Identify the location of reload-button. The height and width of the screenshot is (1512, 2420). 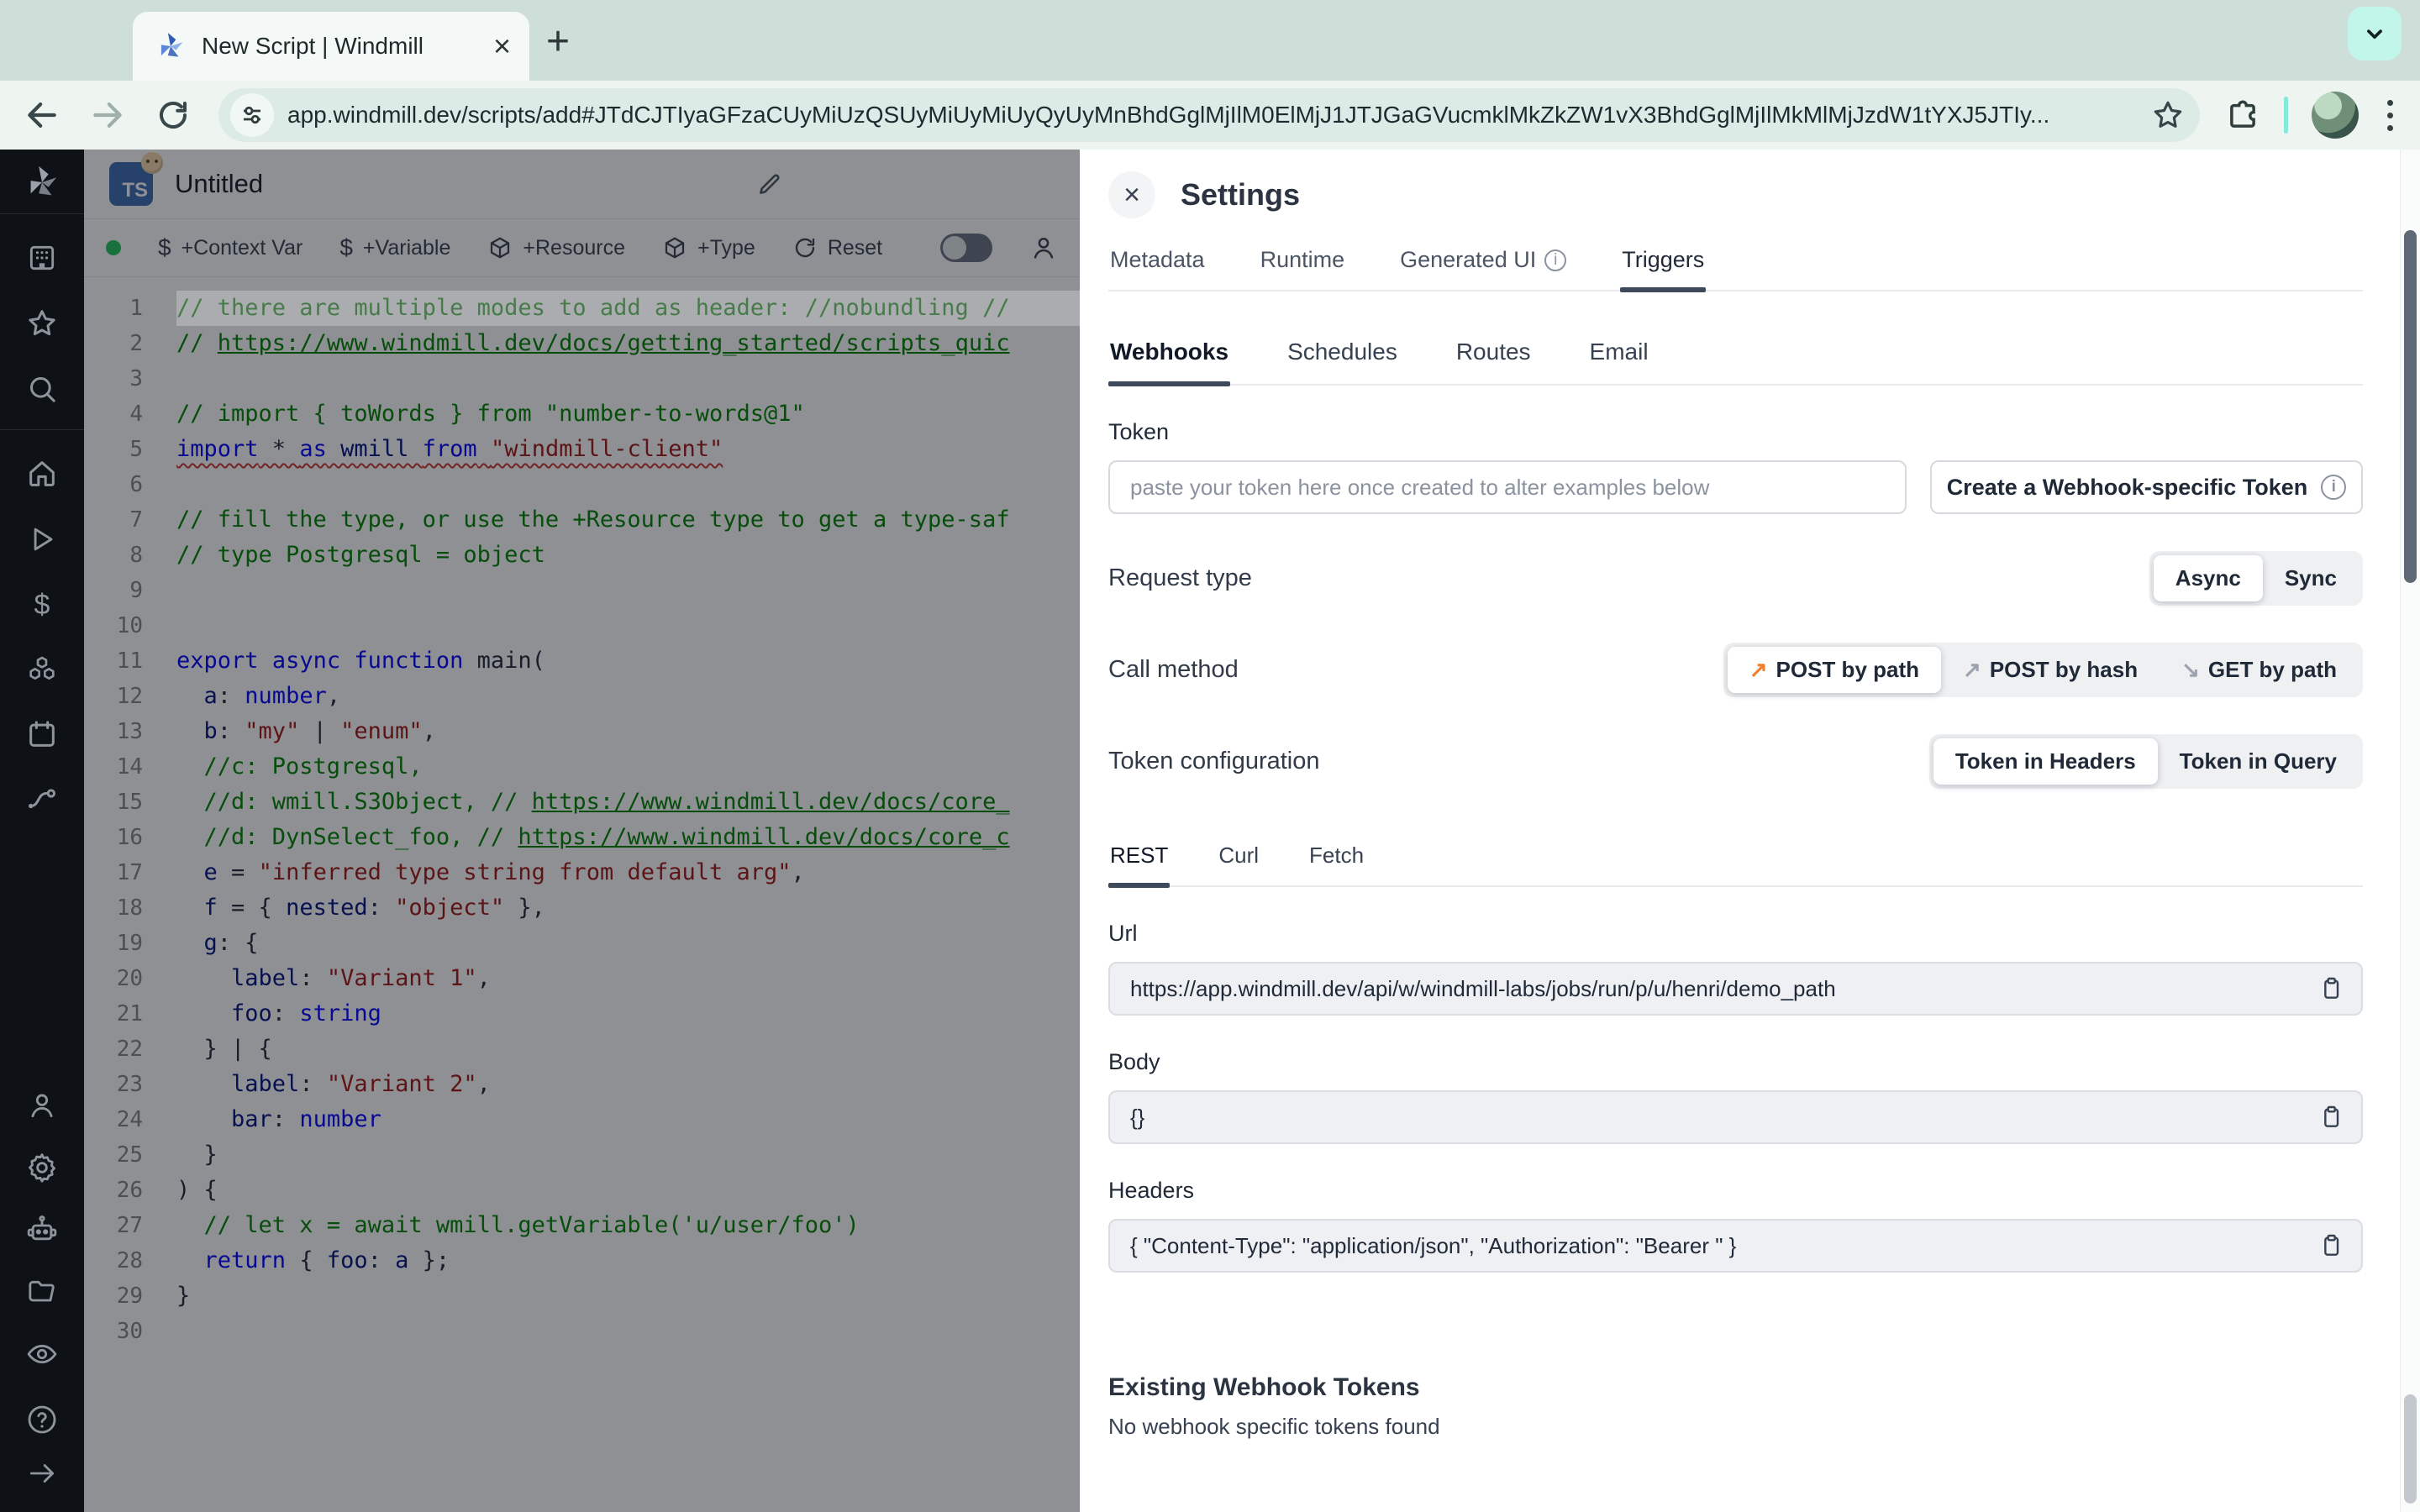
(173, 115).